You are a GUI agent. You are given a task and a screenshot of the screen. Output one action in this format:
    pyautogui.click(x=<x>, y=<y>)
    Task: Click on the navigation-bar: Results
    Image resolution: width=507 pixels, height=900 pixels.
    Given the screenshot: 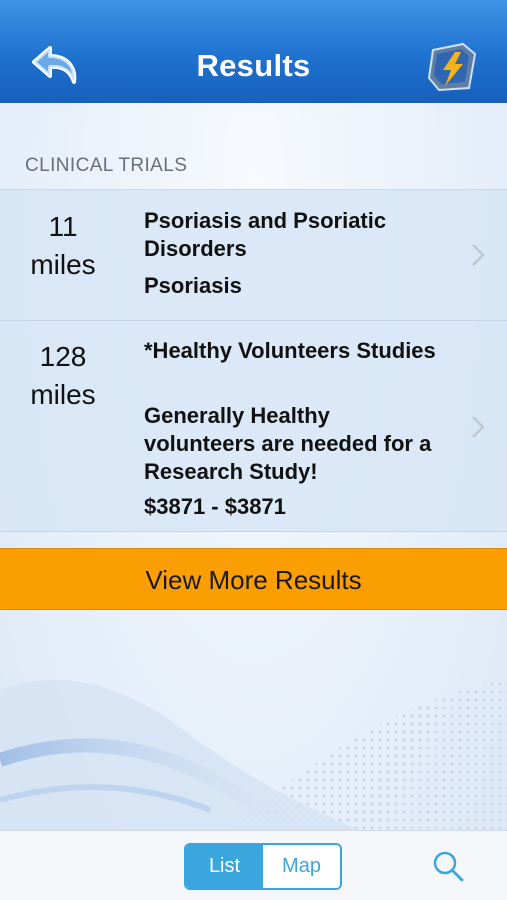 What is the action you would take?
    pyautogui.click(x=253, y=51)
    